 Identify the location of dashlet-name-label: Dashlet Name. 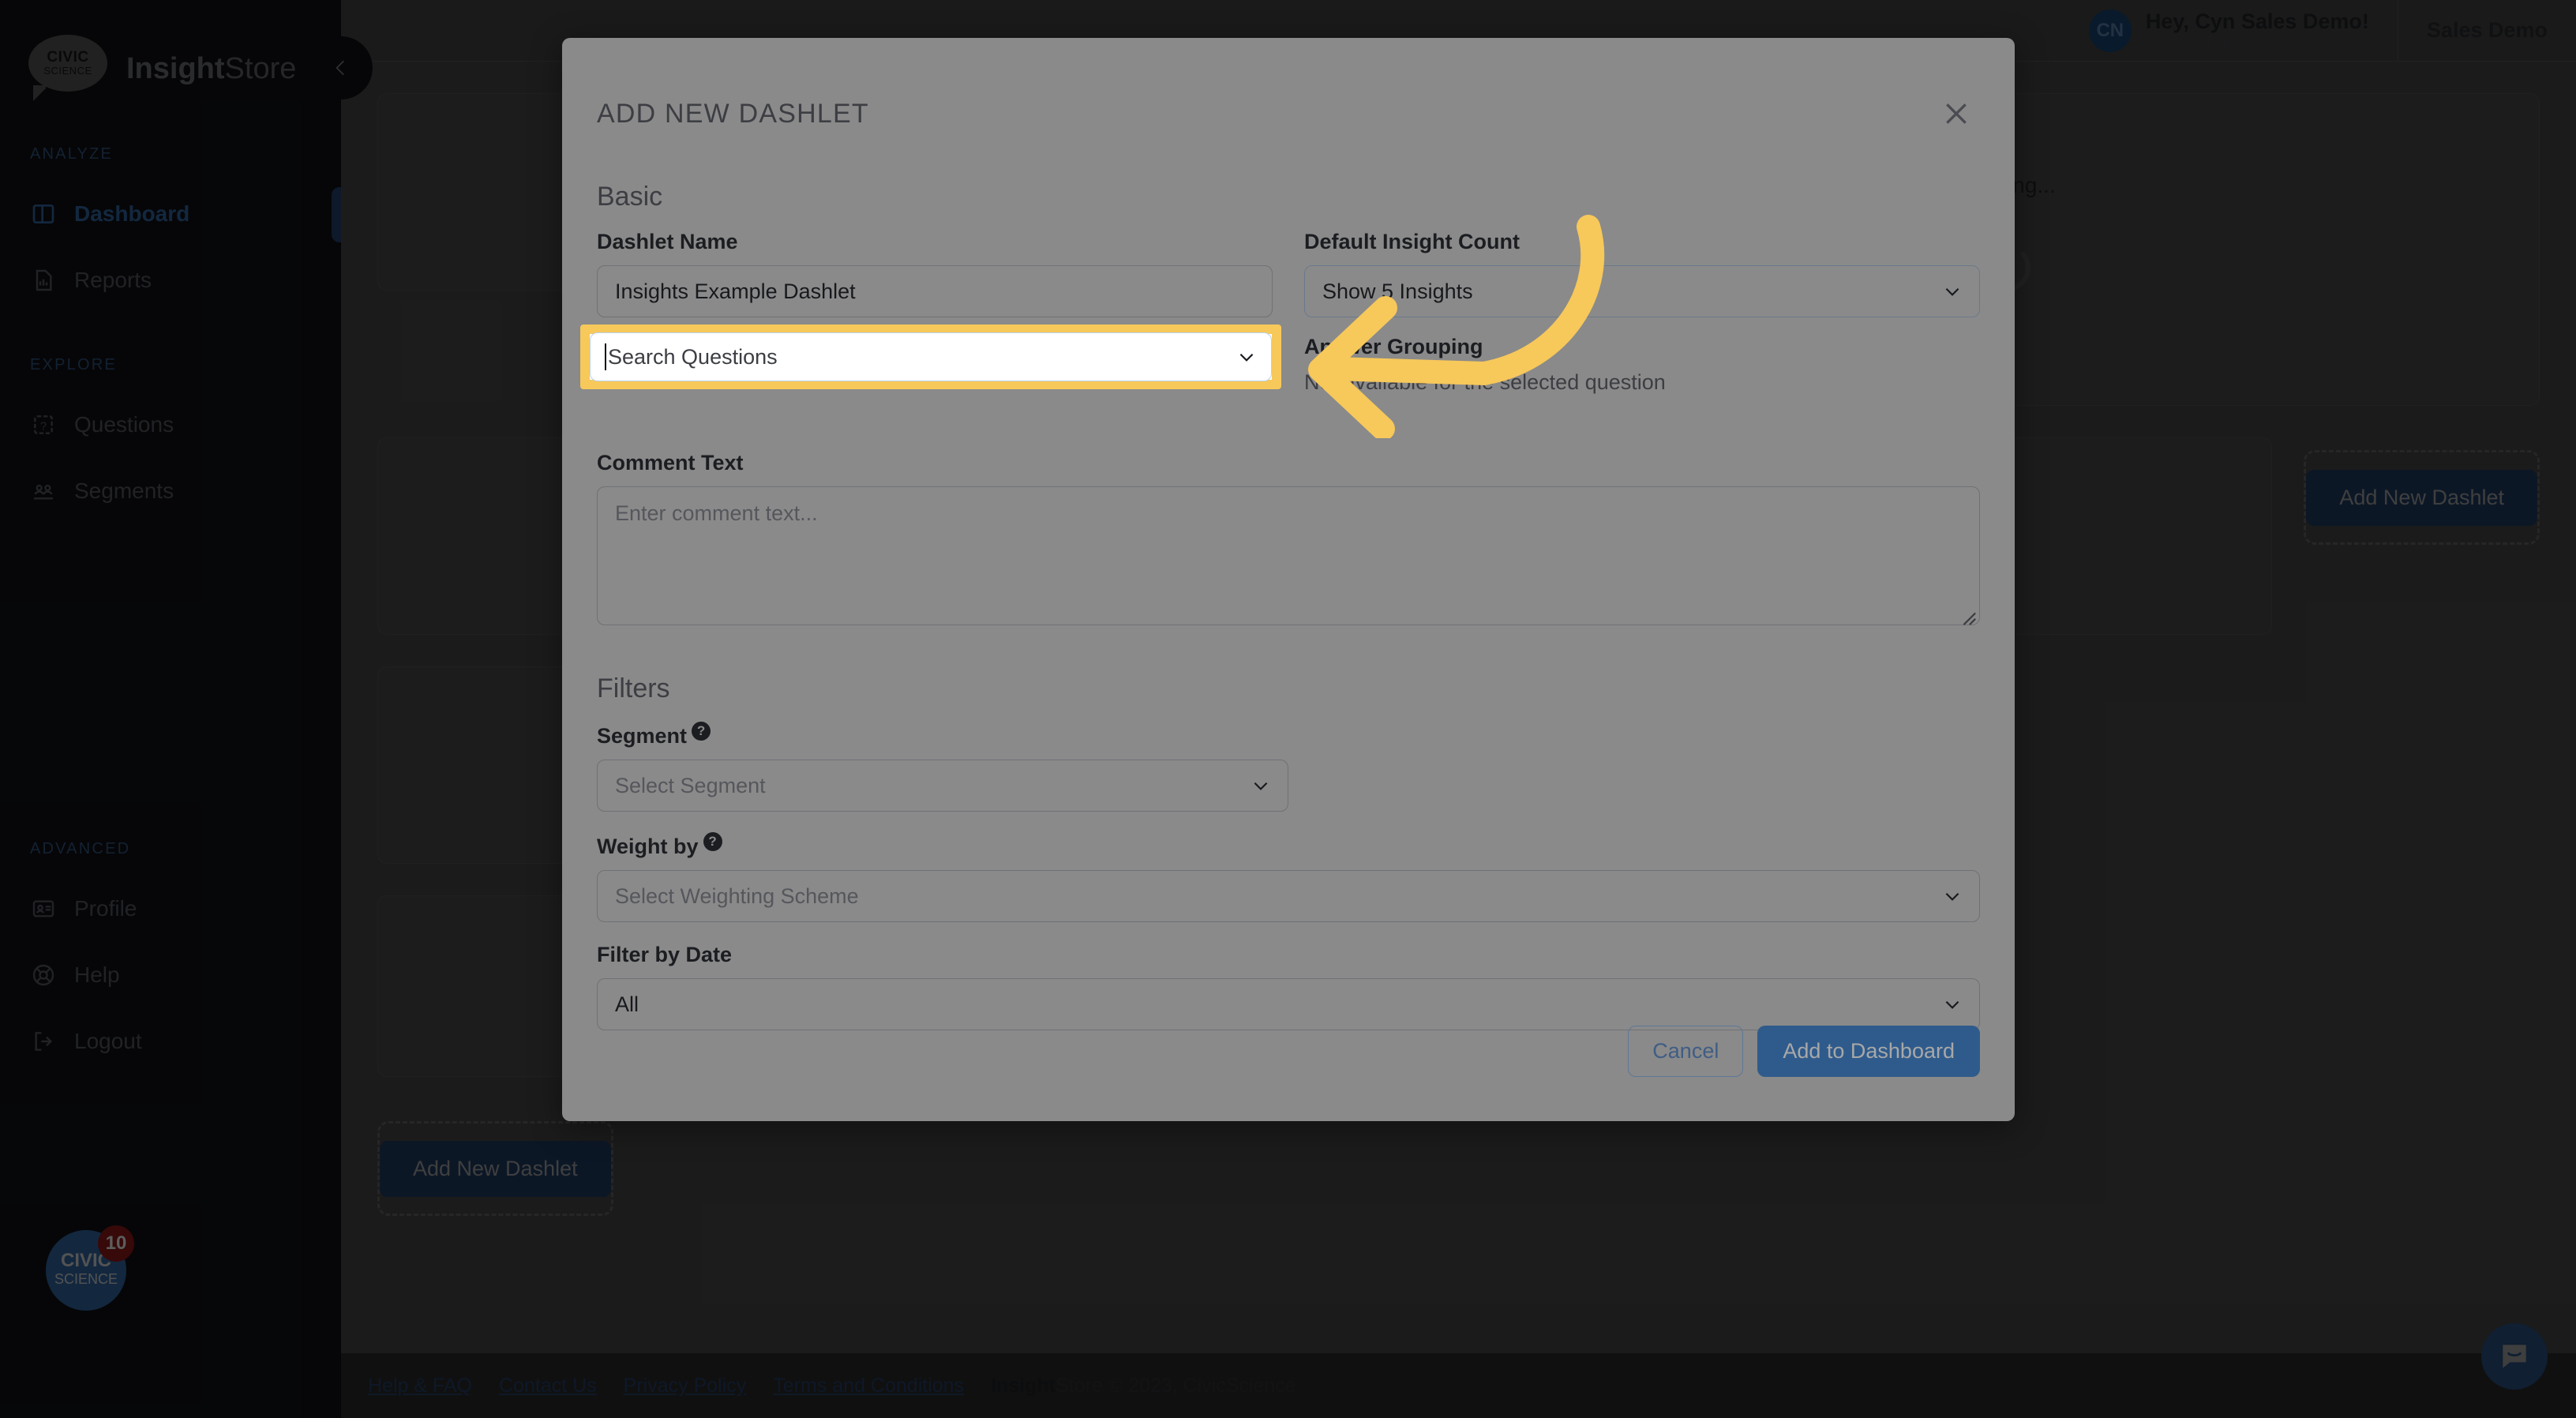
(667, 241).